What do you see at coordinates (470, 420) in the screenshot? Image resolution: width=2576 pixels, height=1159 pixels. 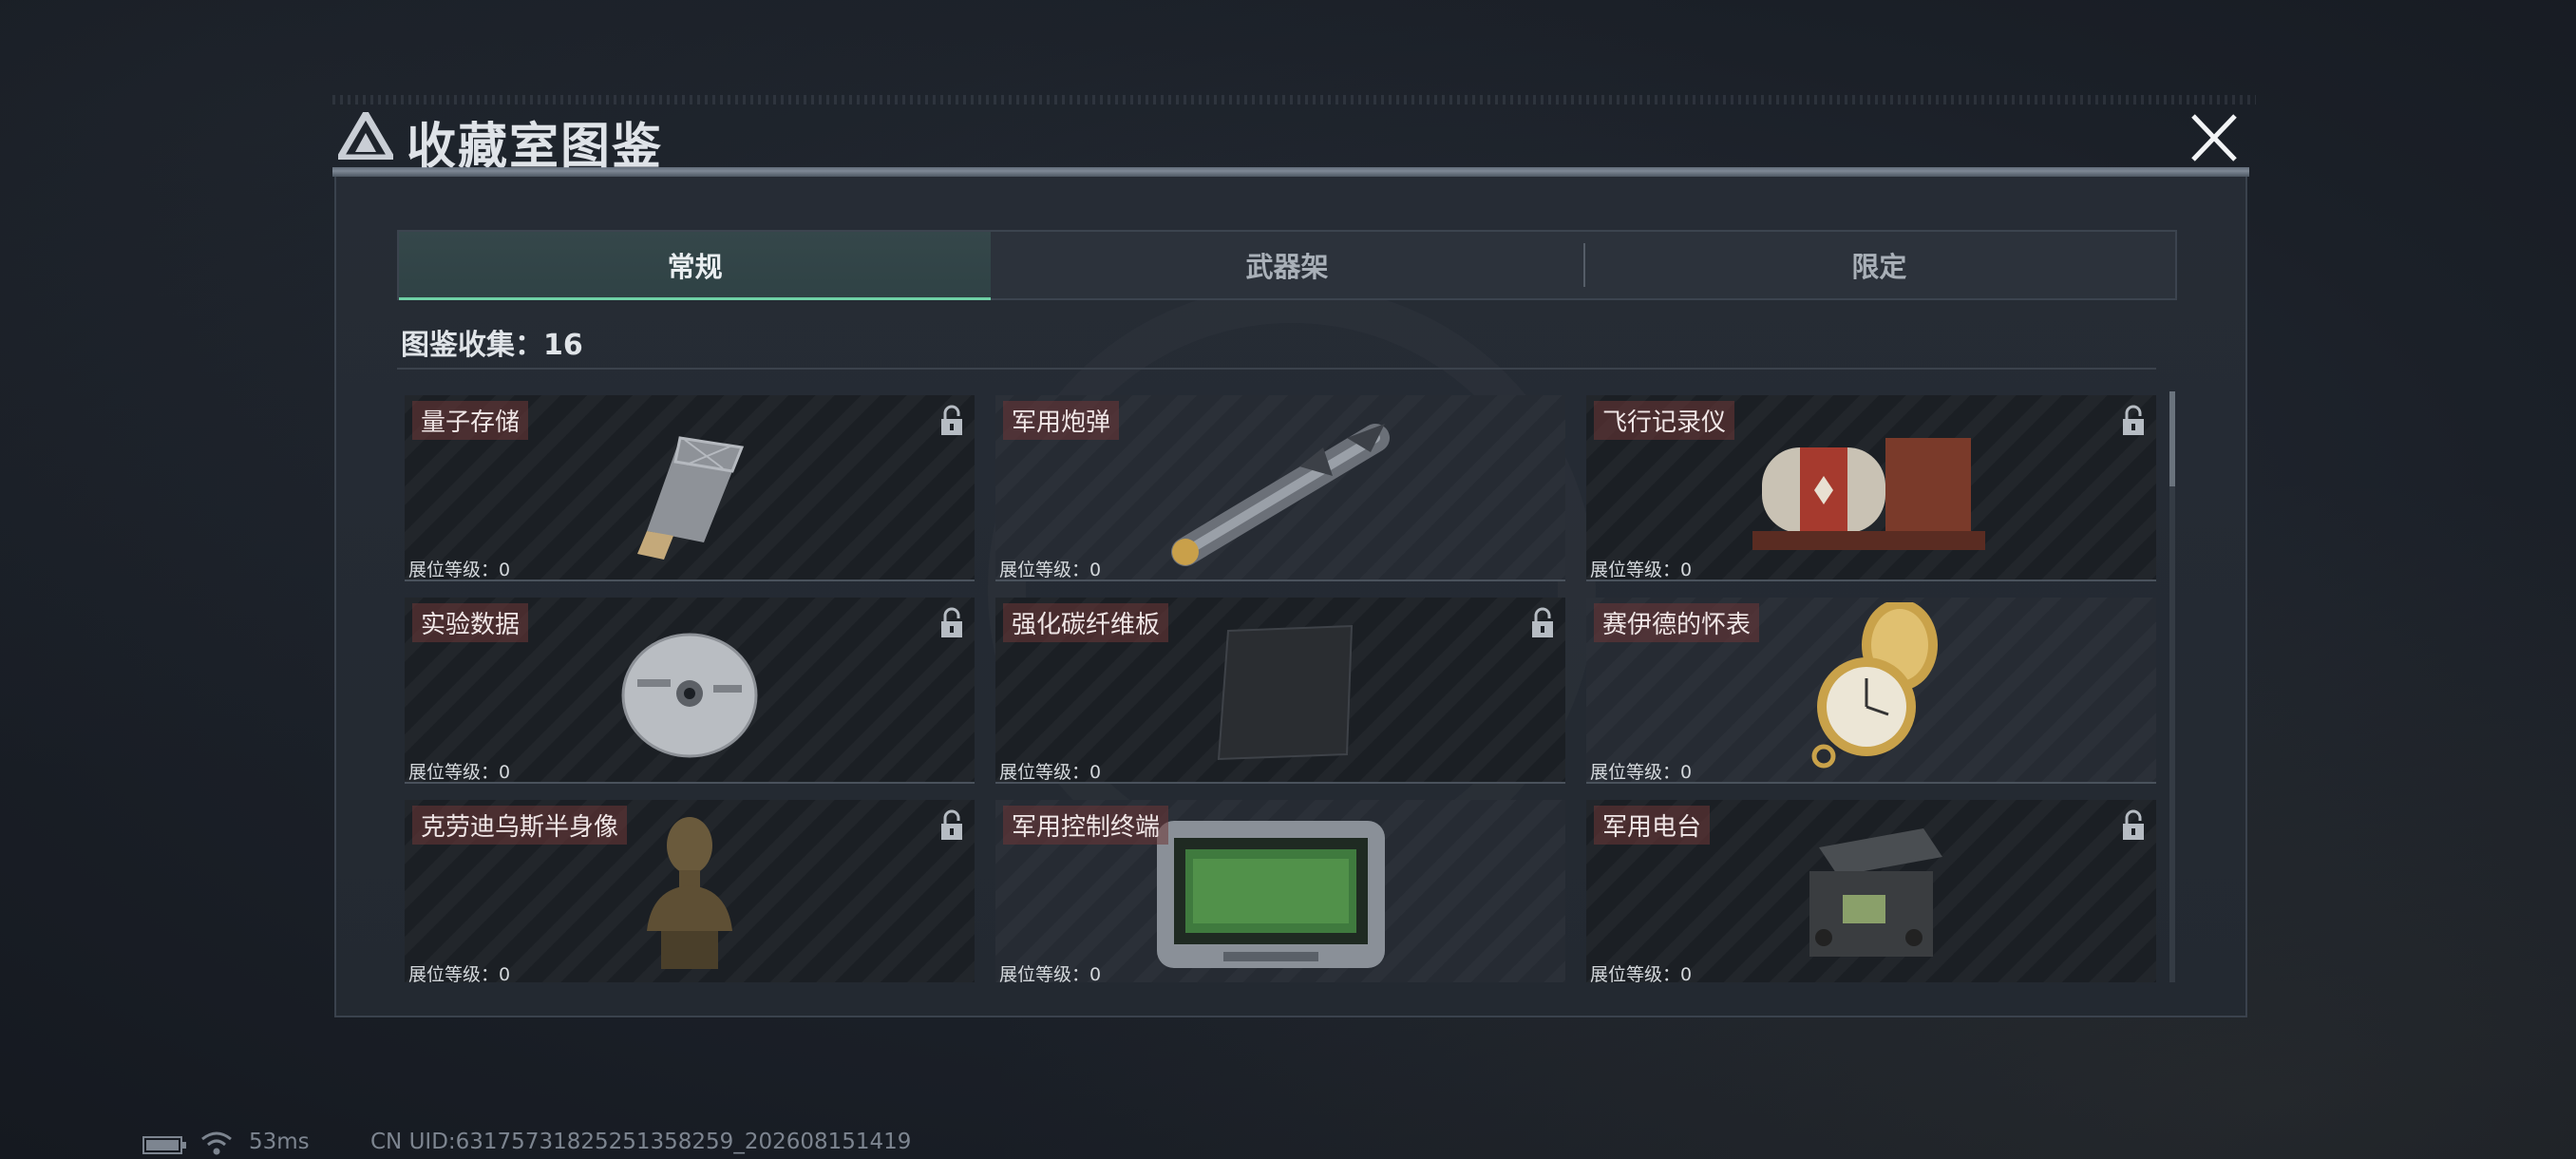 I see `item-name: 量子存储` at bounding box center [470, 420].